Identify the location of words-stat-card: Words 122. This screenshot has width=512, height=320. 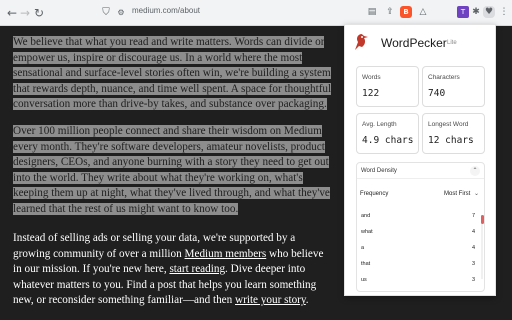
(387, 86).